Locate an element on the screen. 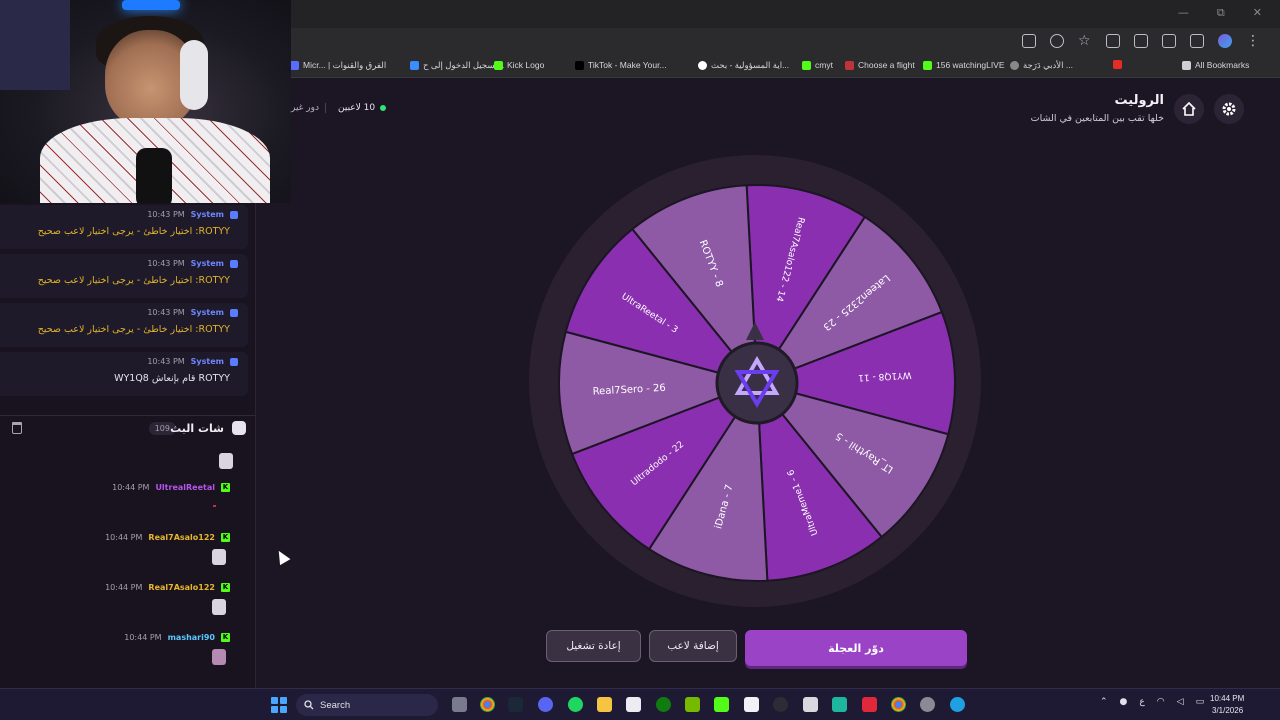 The image size is (1280, 720). chat-message: 10:44 PM UltrealReetal K is located at coordinates (124, 503).